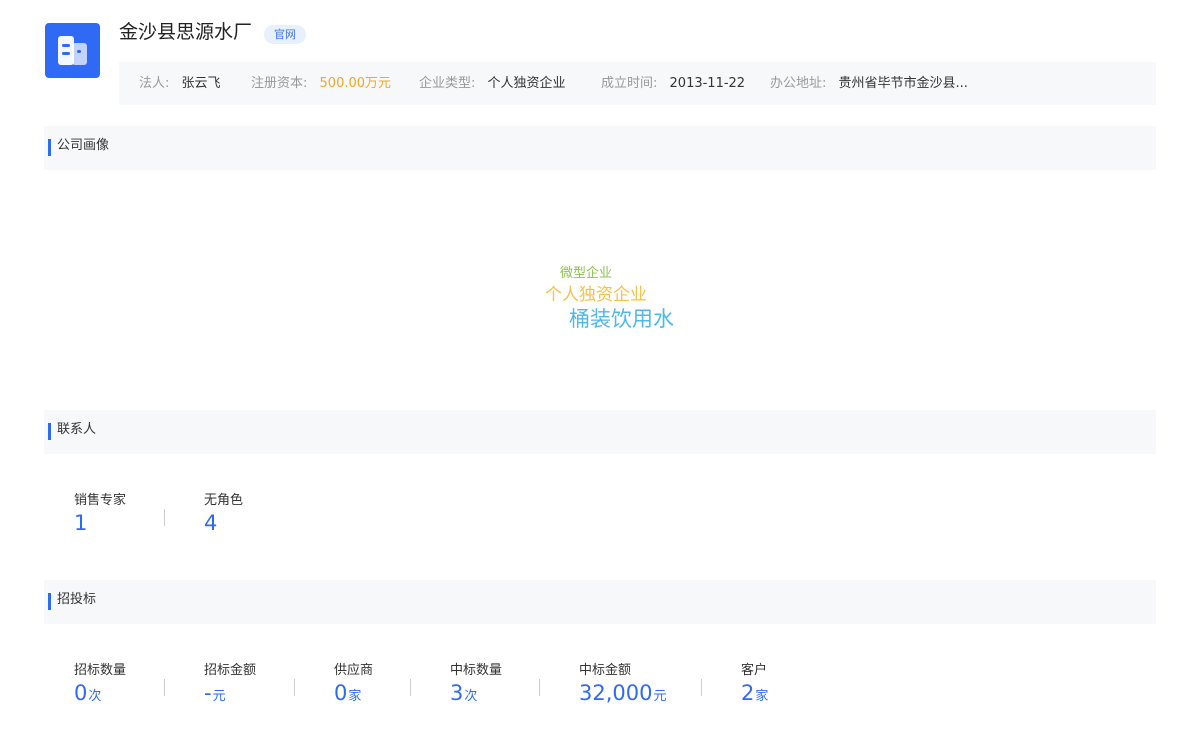 The height and width of the screenshot is (752, 1200). I want to click on section-company-profile: 公司画像, so click(600, 148).